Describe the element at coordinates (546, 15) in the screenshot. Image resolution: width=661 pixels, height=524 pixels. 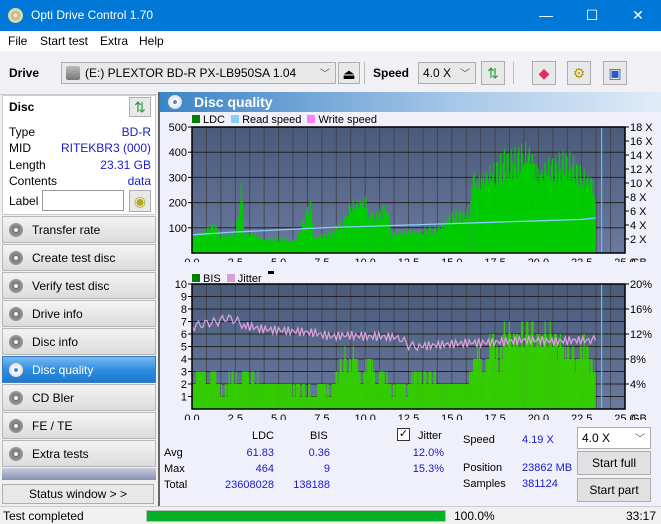
I see `minimize-button: —` at that location.